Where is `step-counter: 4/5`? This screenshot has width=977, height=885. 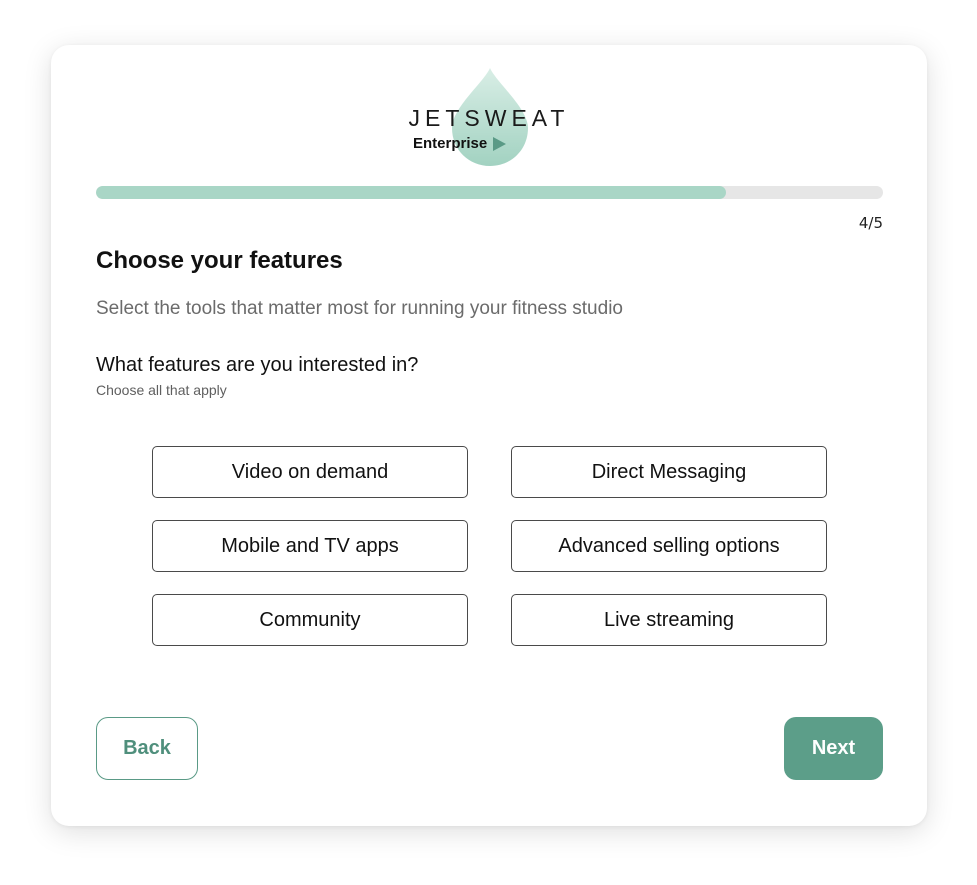
step-counter: 4/5 is located at coordinates (870, 223).